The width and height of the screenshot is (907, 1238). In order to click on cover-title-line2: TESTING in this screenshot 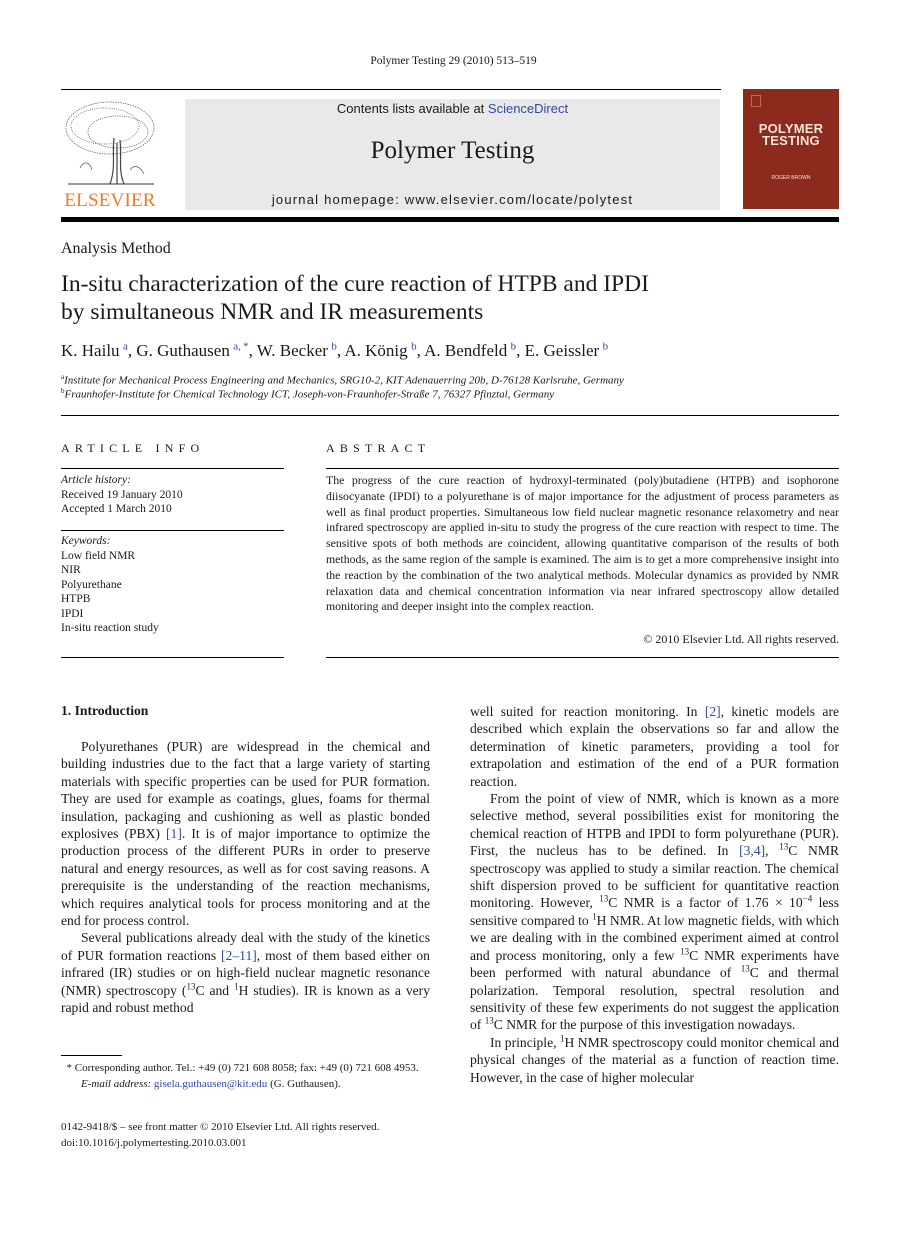, I will do `click(791, 140)`.